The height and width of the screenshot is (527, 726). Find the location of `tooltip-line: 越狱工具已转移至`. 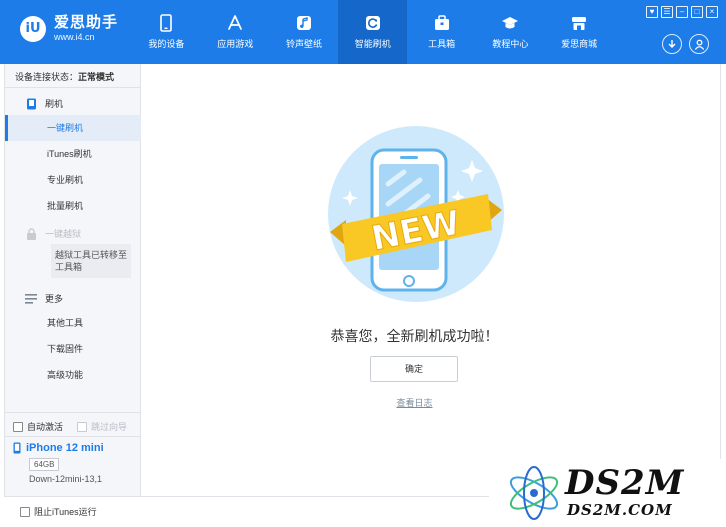

tooltip-line: 越狱工具已转移至 is located at coordinates (91, 255).